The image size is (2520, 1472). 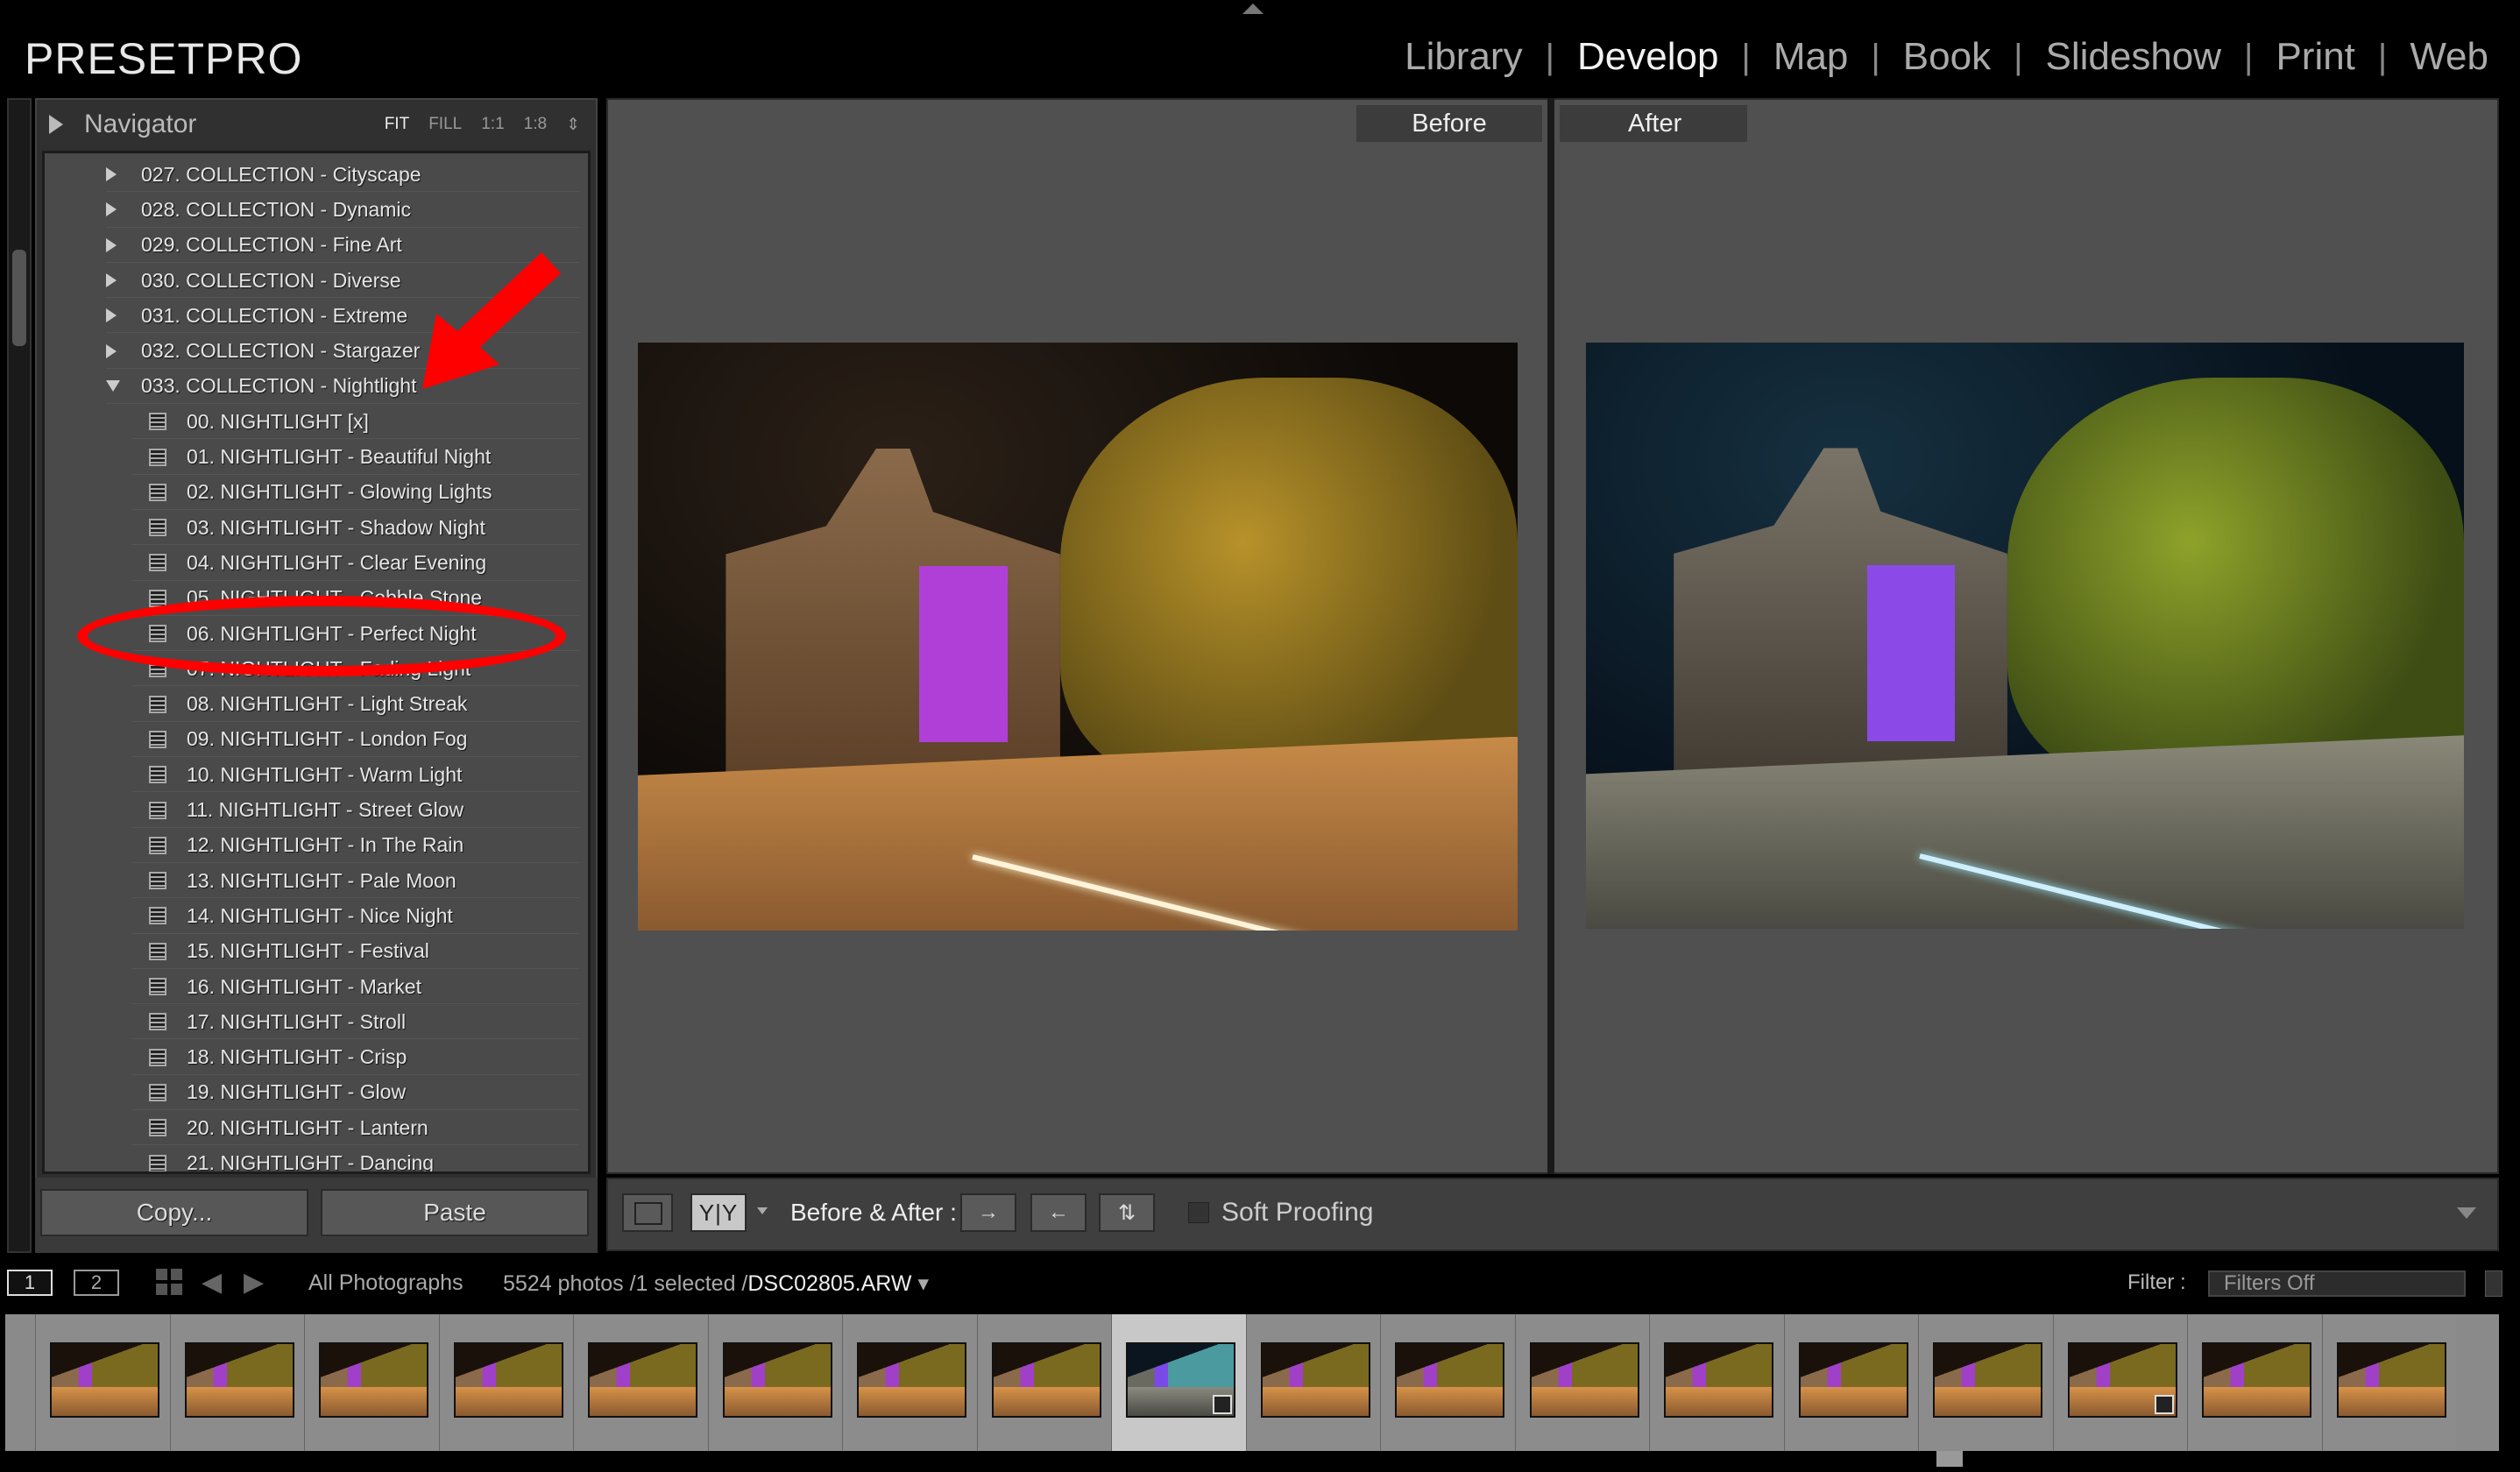 What do you see at coordinates (307, 1127) in the screenshot?
I see `preset-label: 20. NIGHTLIGHT - Lantern` at bounding box center [307, 1127].